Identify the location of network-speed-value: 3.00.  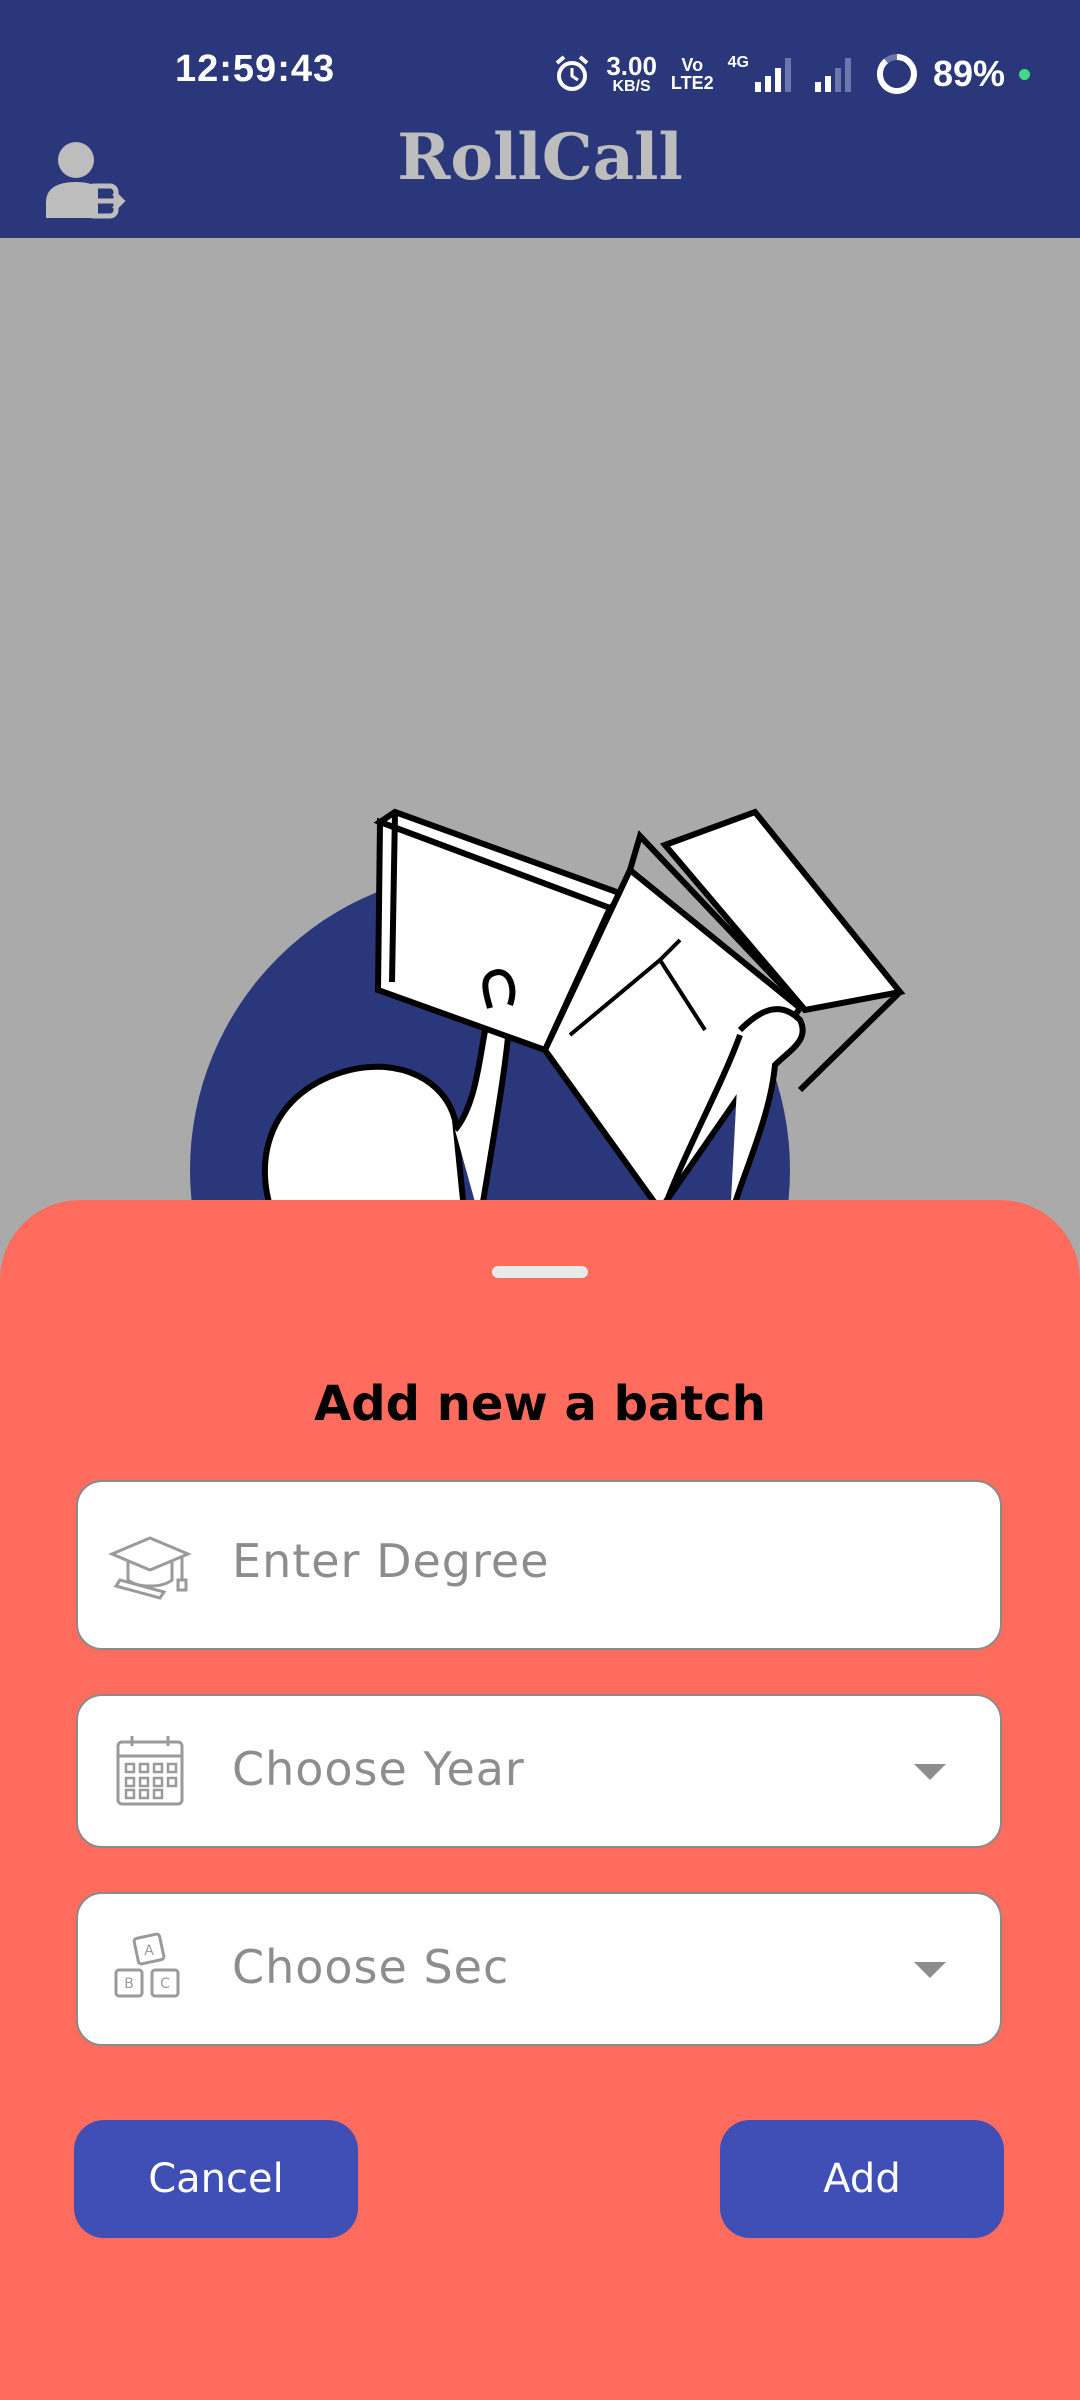
(631, 66).